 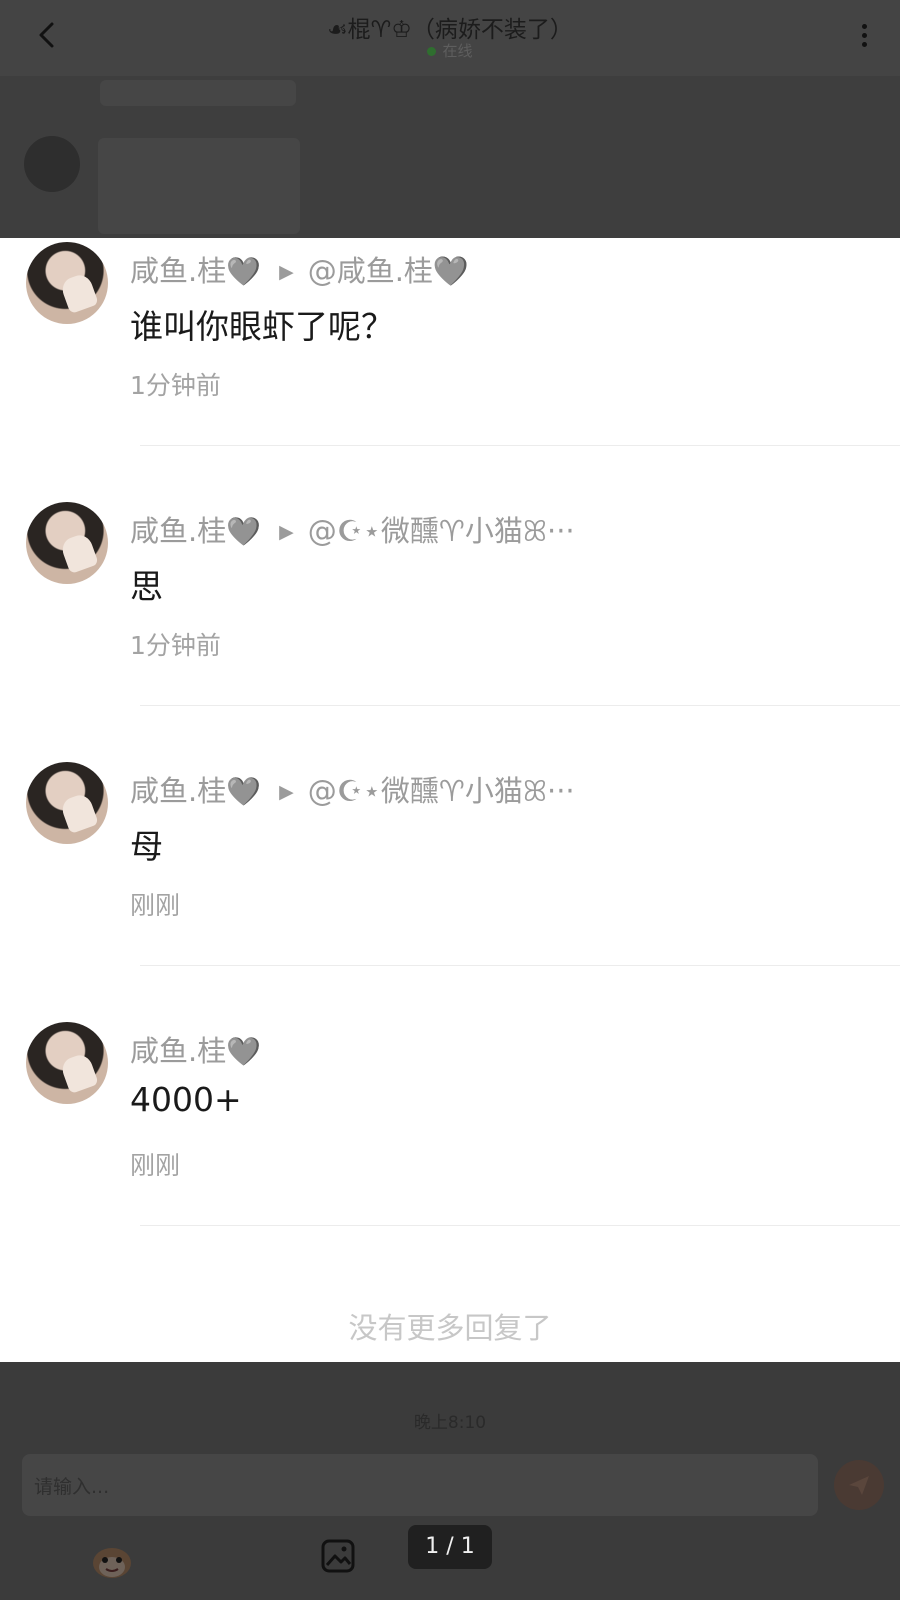 I want to click on reply-meta: 咸鱼.桂🩶 ▶ @咸鱼.桂🩶, so click(x=299, y=269).